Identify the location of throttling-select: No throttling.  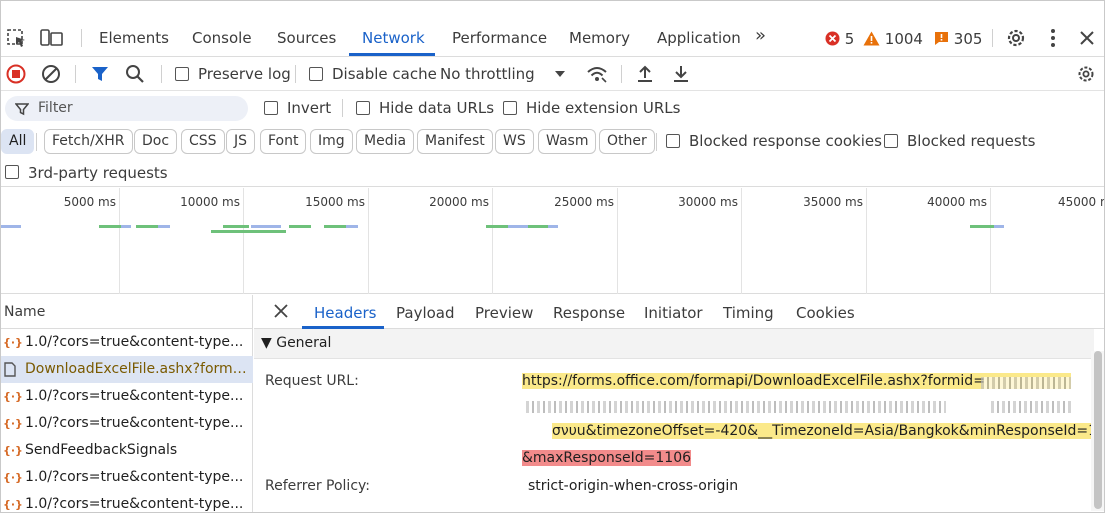
(487, 74).